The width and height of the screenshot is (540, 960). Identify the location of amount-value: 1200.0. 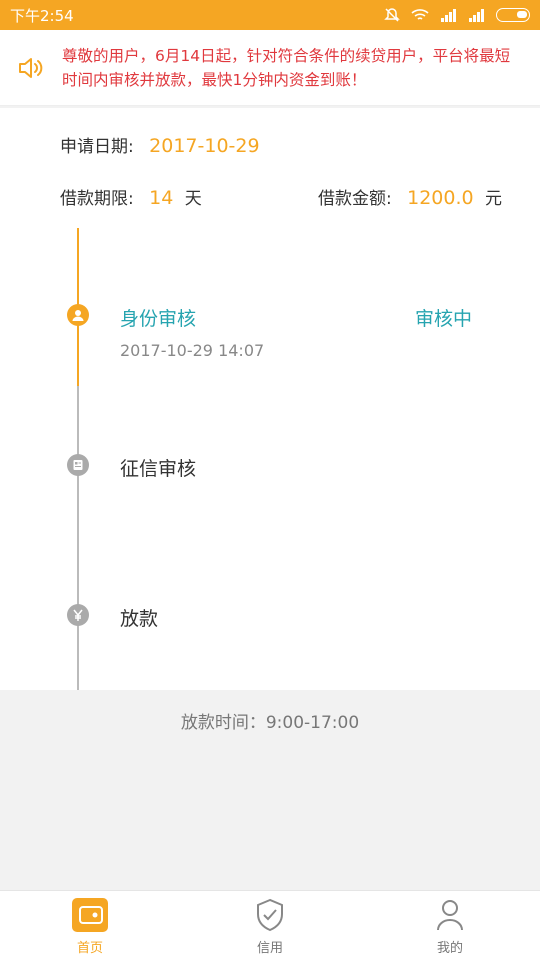
(440, 198).